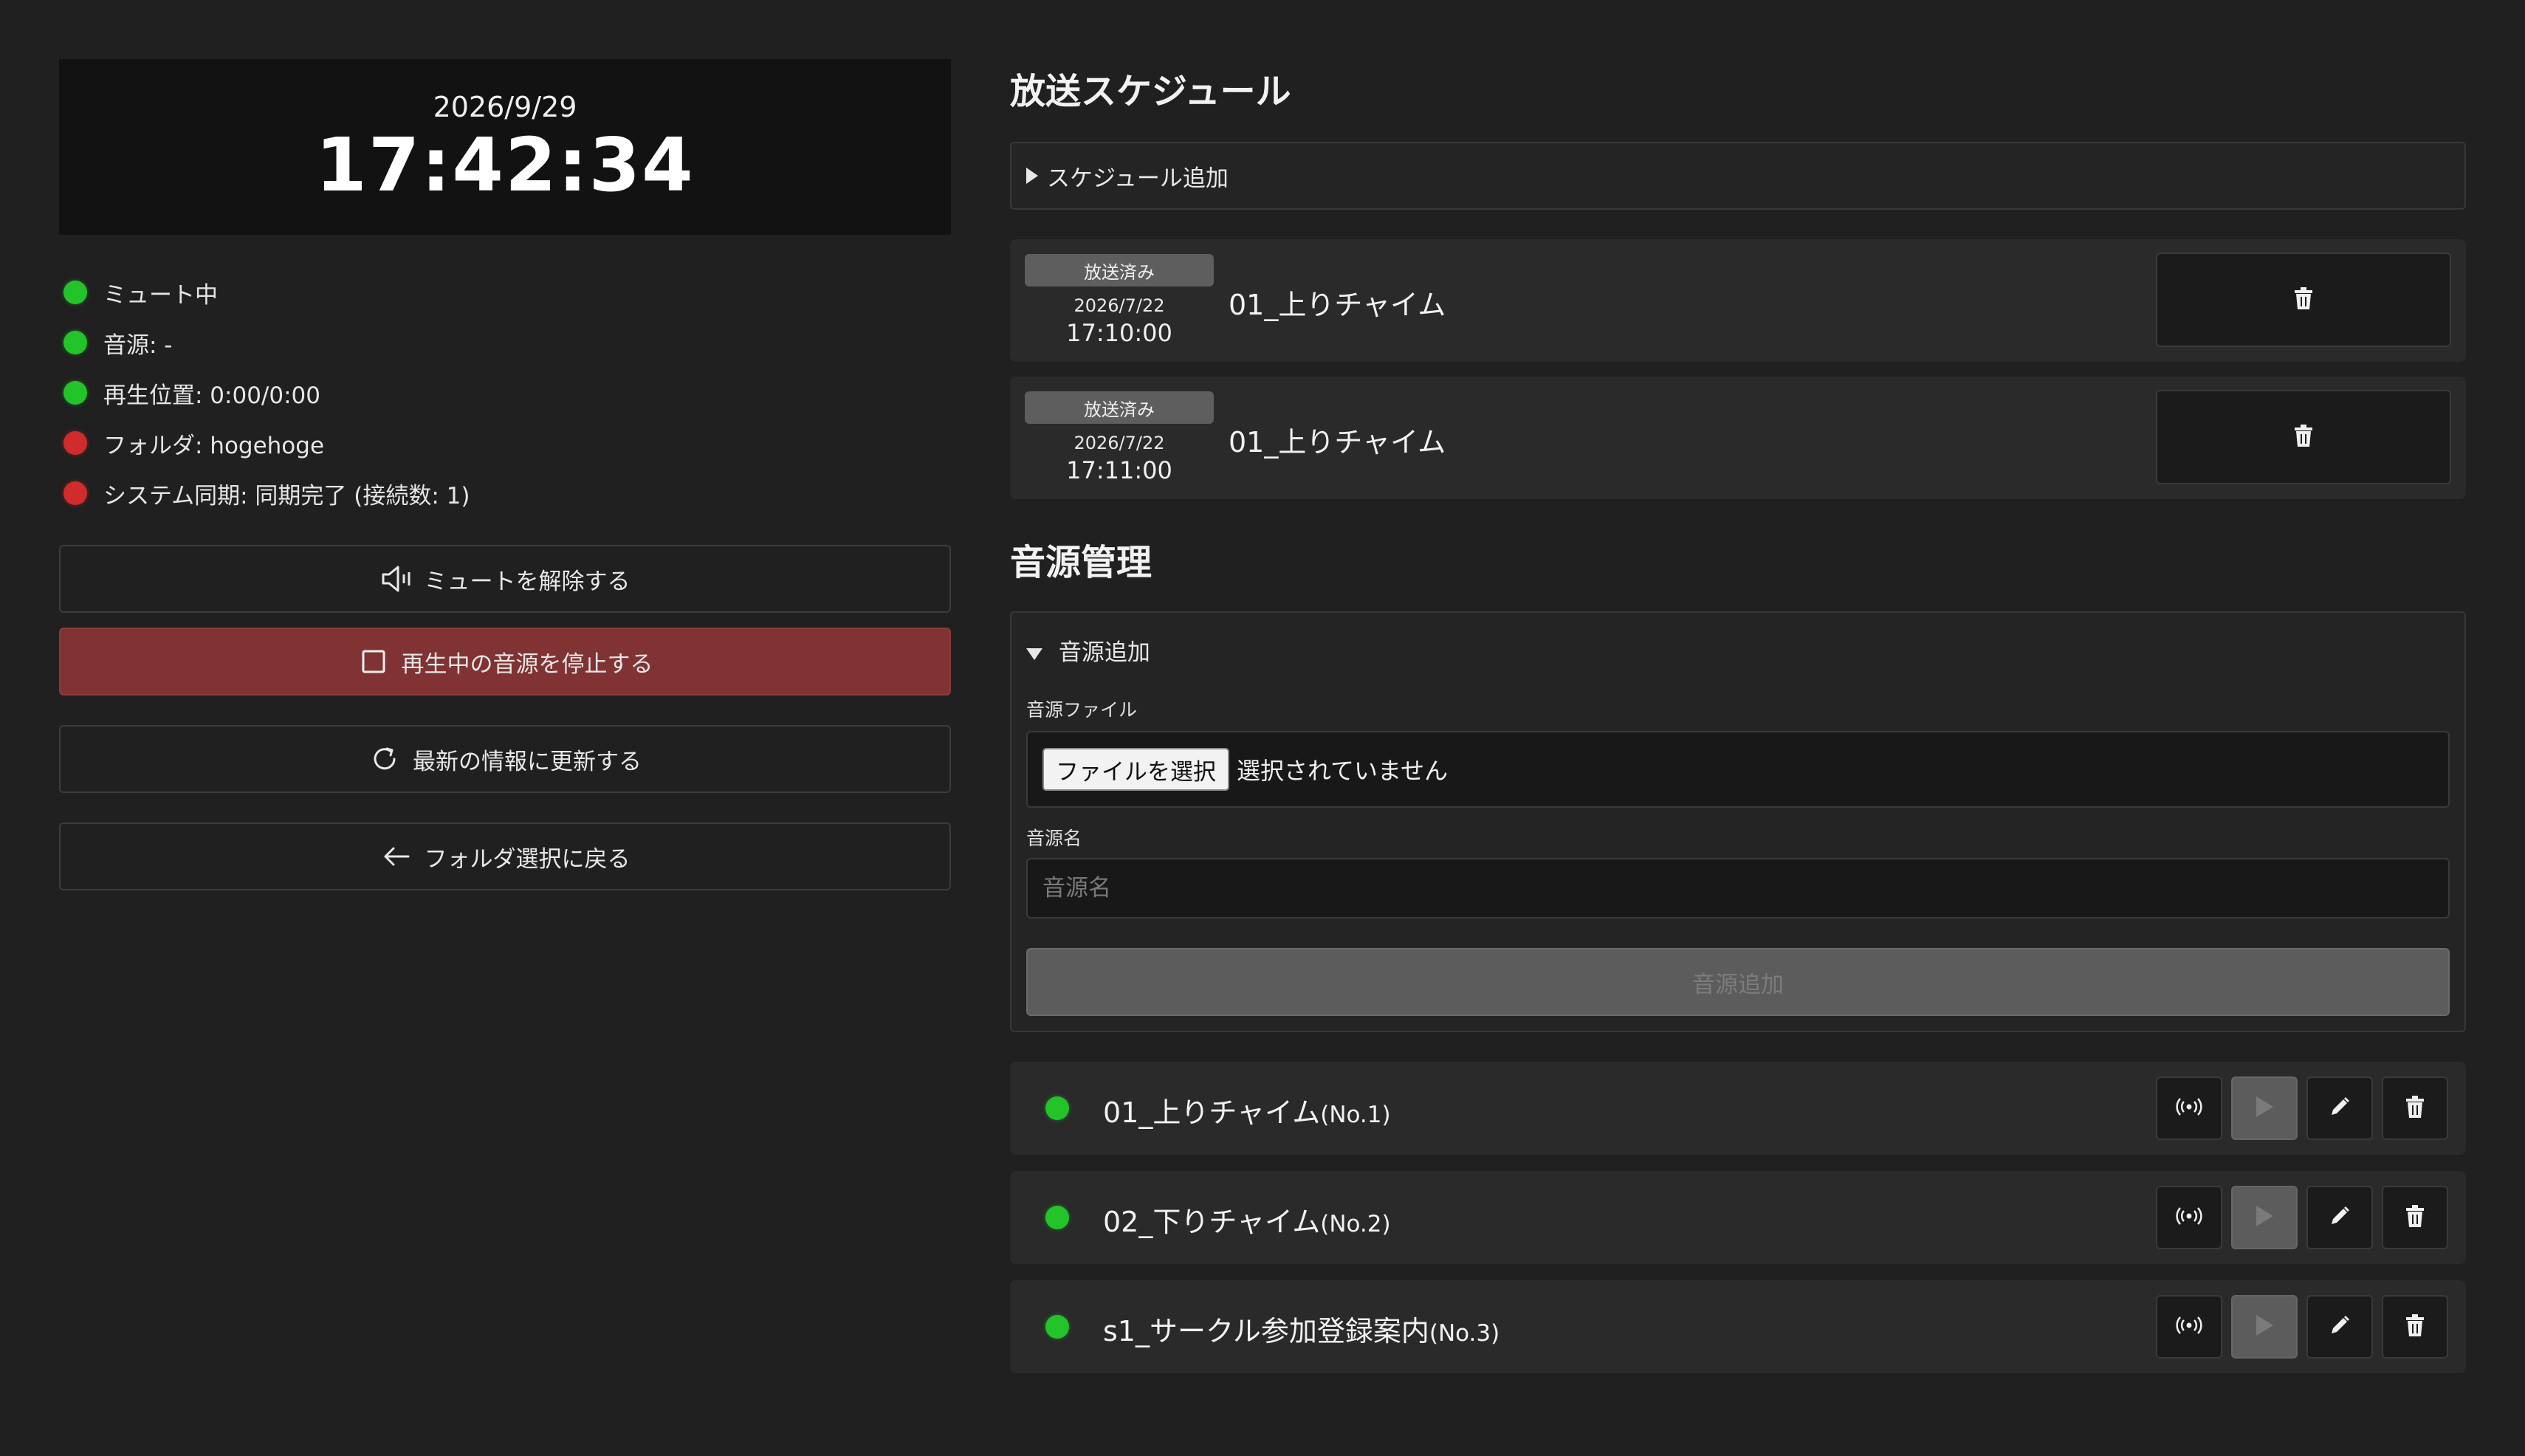  I want to click on source-item: 01_上りチャイム(No.1), so click(1738, 1109).